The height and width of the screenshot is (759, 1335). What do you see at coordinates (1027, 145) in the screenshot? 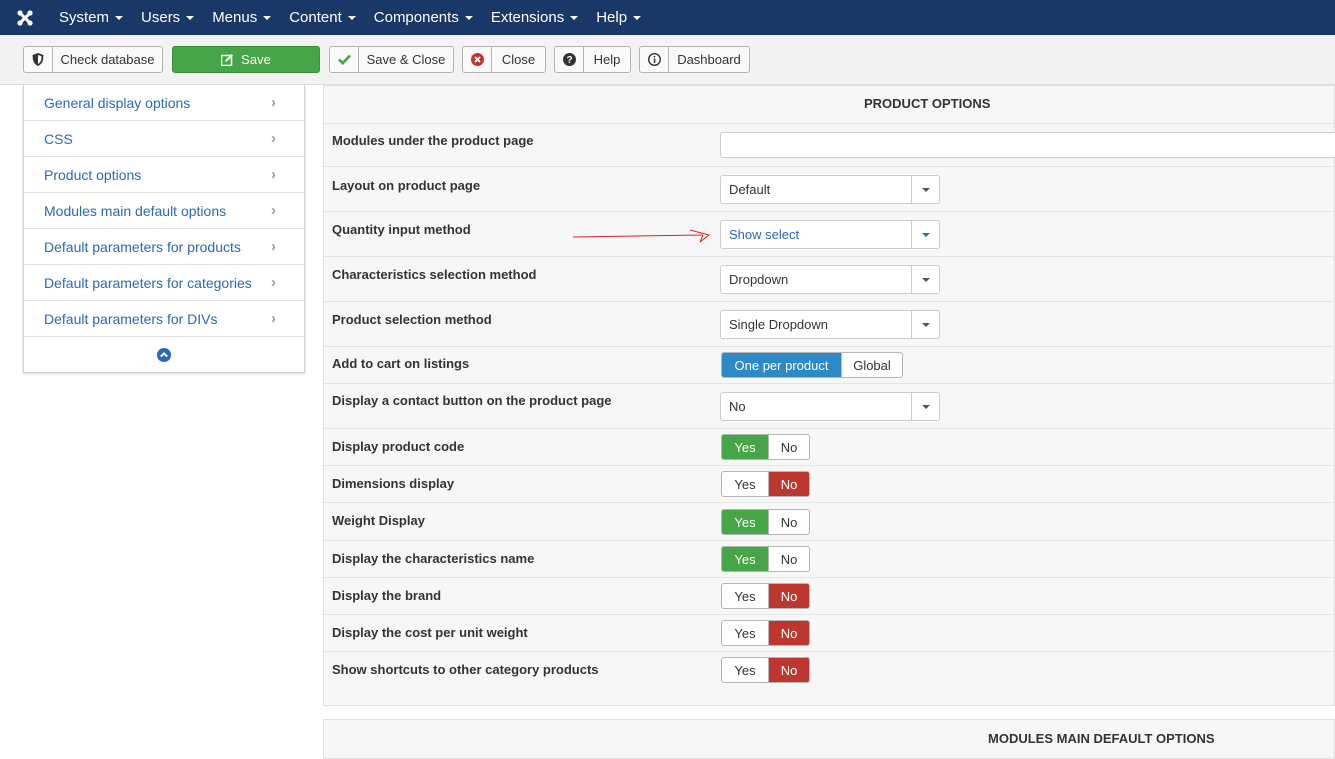
I see `modules-under-input` at bounding box center [1027, 145].